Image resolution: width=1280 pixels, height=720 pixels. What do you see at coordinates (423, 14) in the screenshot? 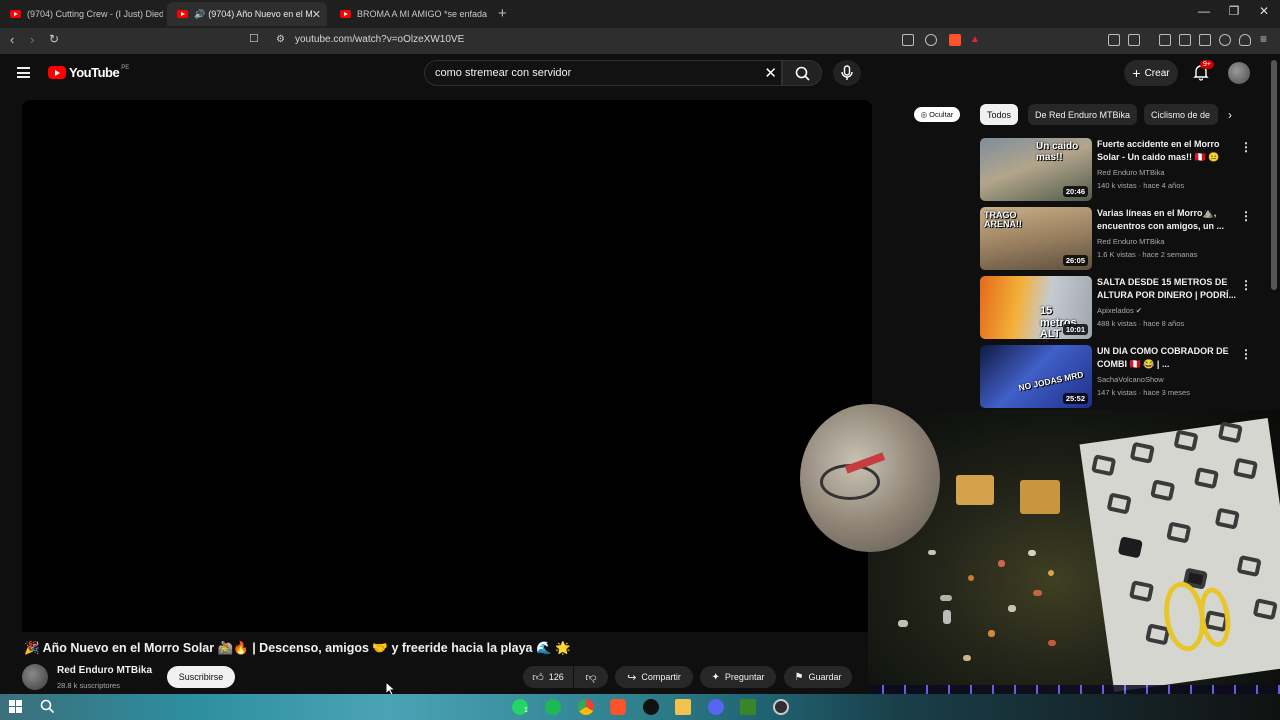
I see `tab-title: BROMA A MI AMIGO *se enfada mu` at bounding box center [423, 14].